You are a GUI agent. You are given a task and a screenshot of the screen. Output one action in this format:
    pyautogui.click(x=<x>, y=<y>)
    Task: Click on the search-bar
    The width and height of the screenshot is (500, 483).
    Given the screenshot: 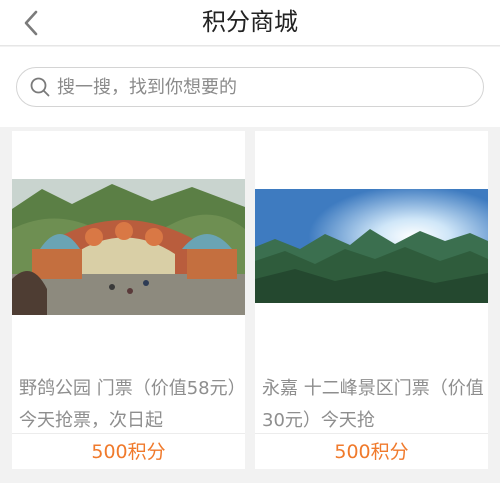 What is the action you would take?
    pyautogui.click(x=250, y=87)
    